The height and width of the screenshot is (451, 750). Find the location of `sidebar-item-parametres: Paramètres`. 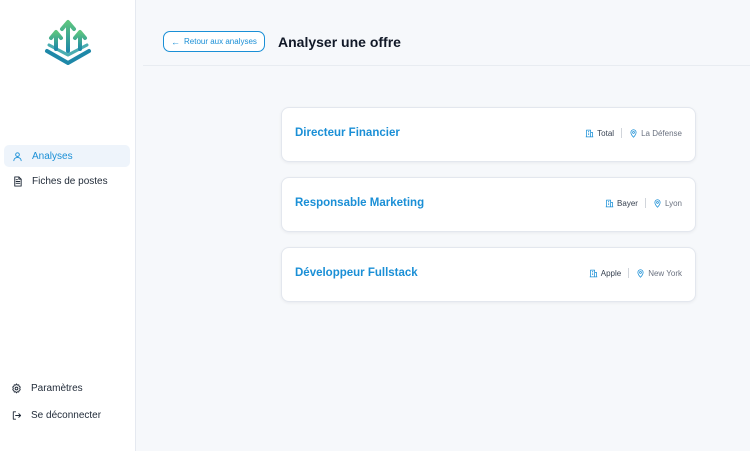

sidebar-item-parametres: Paramètres is located at coordinates (67, 388).